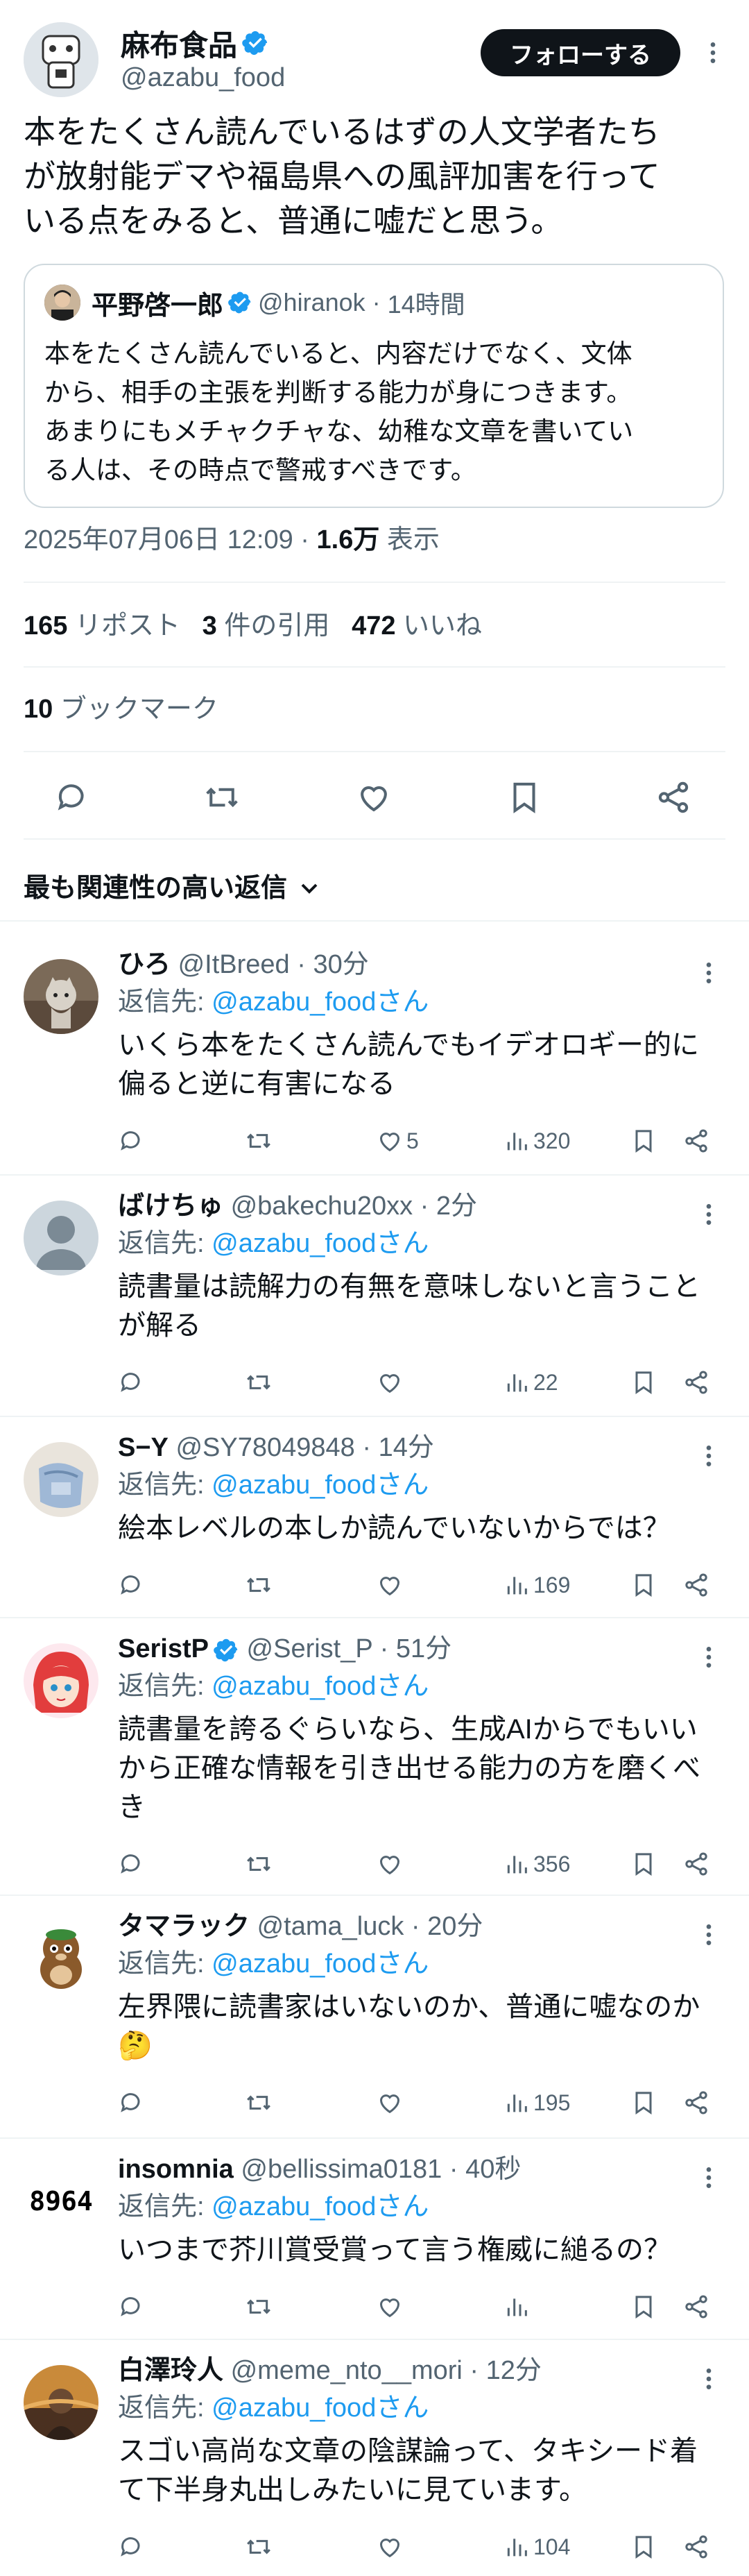 The image size is (749, 2576). Describe the element at coordinates (530, 1382) in the screenshot. I see `views-button: 22` at that location.